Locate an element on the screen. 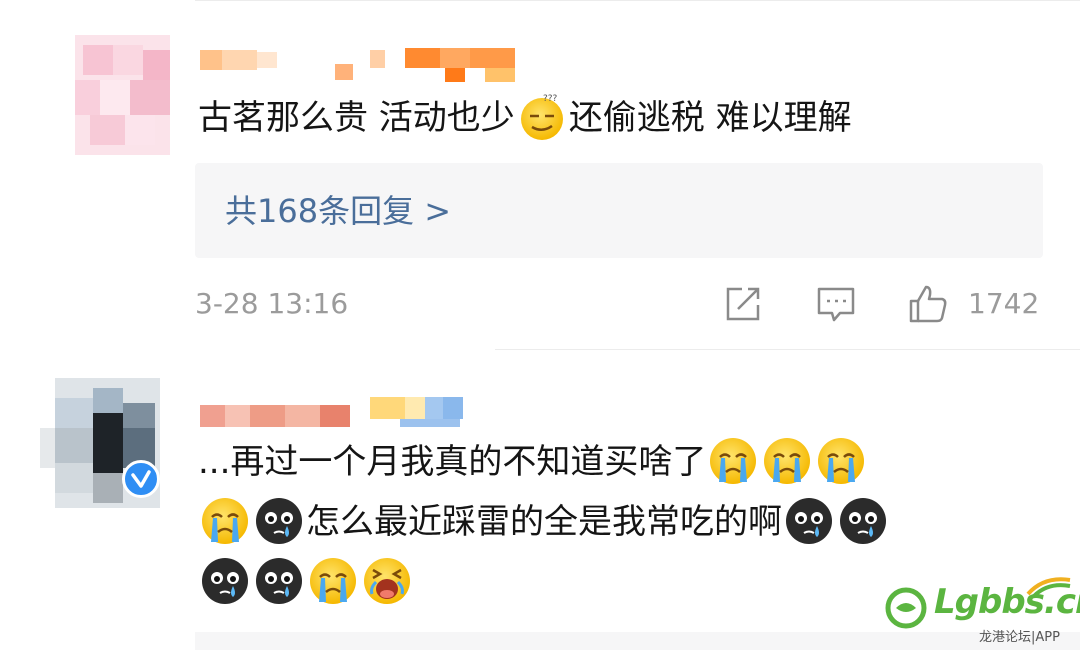 The width and height of the screenshot is (1080, 650). comment-text-part1: 古茗那么贵 活动也少 is located at coordinates (356, 118).